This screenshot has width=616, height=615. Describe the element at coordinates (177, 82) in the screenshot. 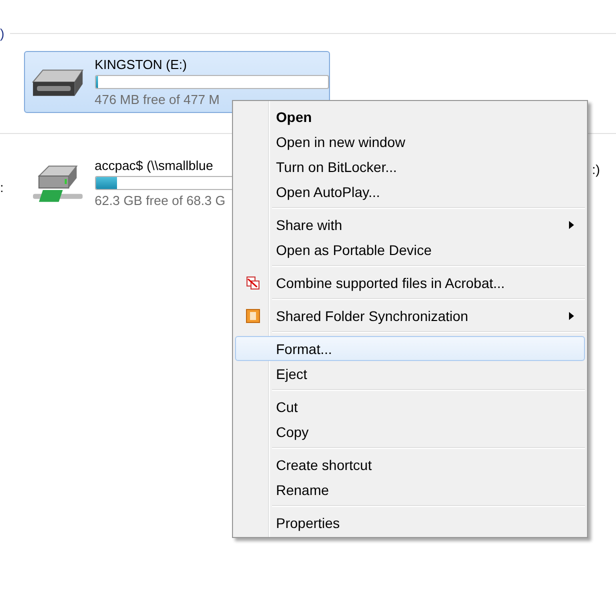

I see `drive-tile: KINGSTON (E:) 476 MB free of 477 M` at that location.